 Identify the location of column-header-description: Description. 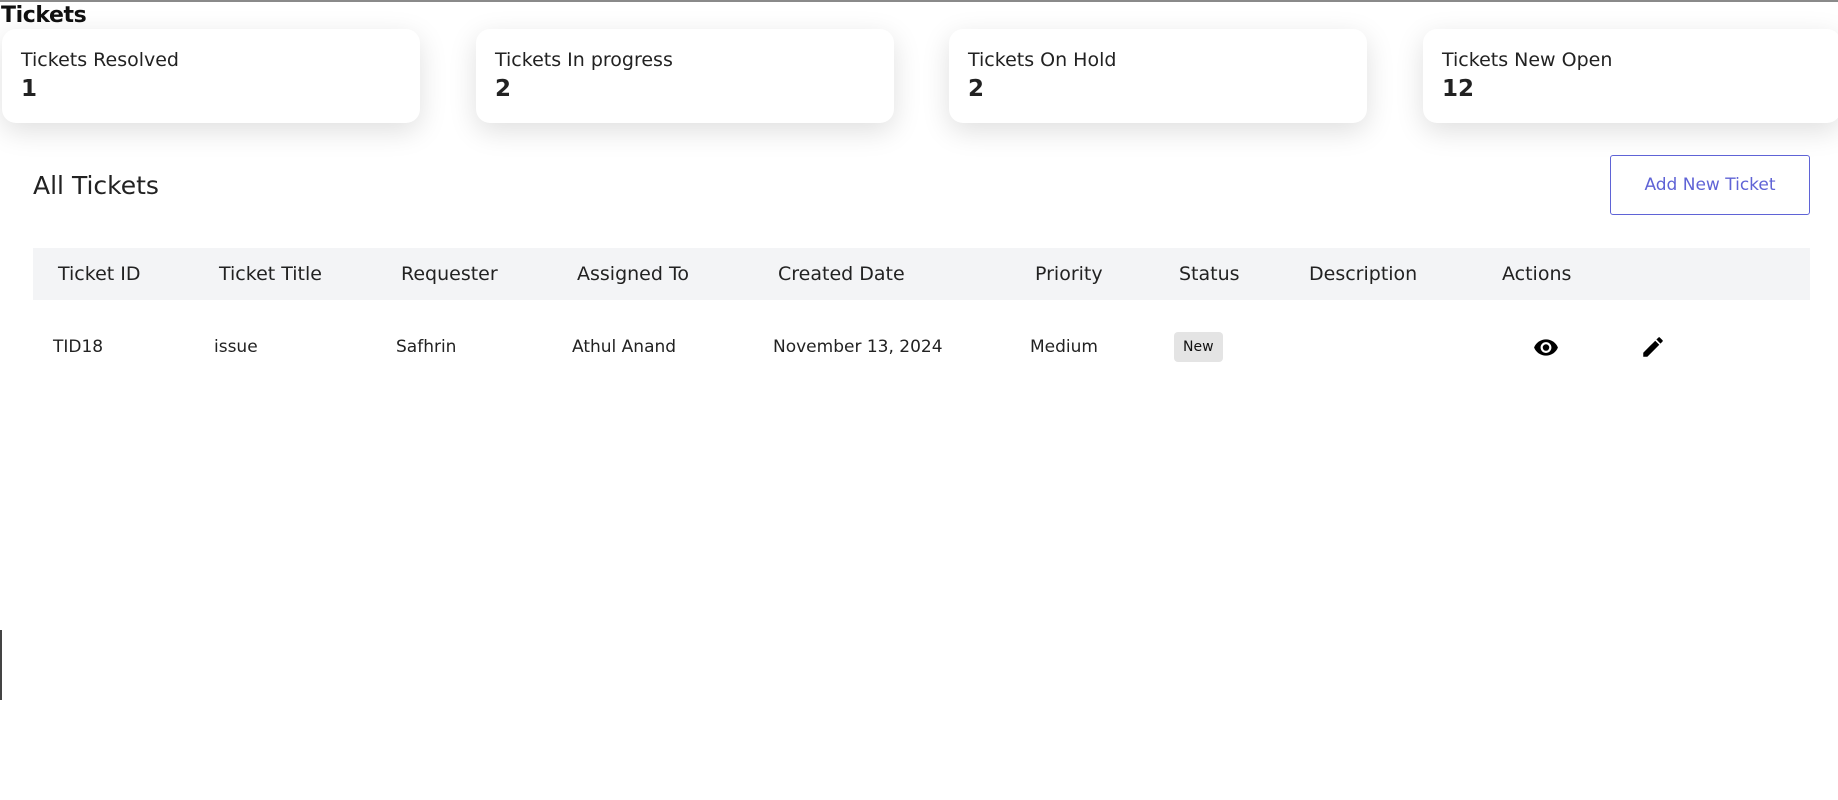
(1363, 274).